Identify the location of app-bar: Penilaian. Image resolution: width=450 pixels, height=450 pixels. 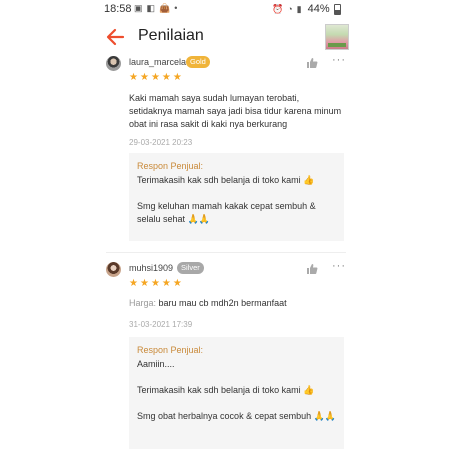
(225, 37).